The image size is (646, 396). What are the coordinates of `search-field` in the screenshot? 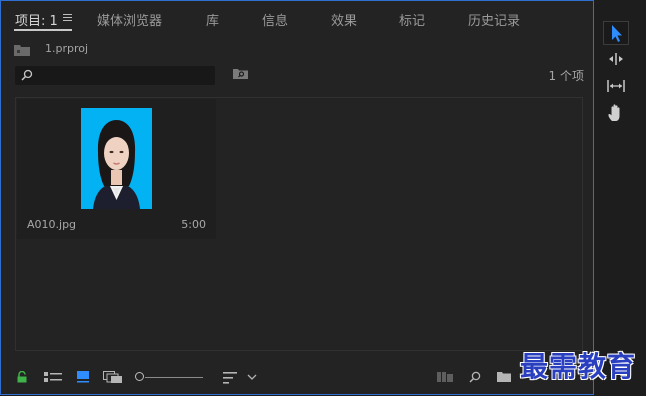 It's located at (115, 75).